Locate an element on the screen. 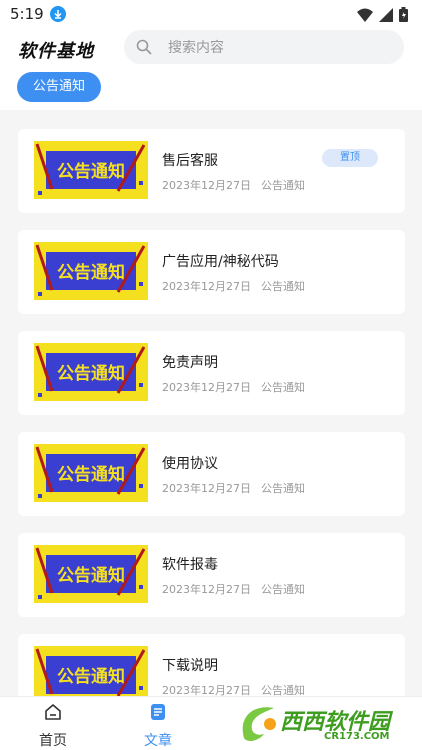 This screenshot has width=422, height=750. article-title: 下载说明 is located at coordinates (190, 666).